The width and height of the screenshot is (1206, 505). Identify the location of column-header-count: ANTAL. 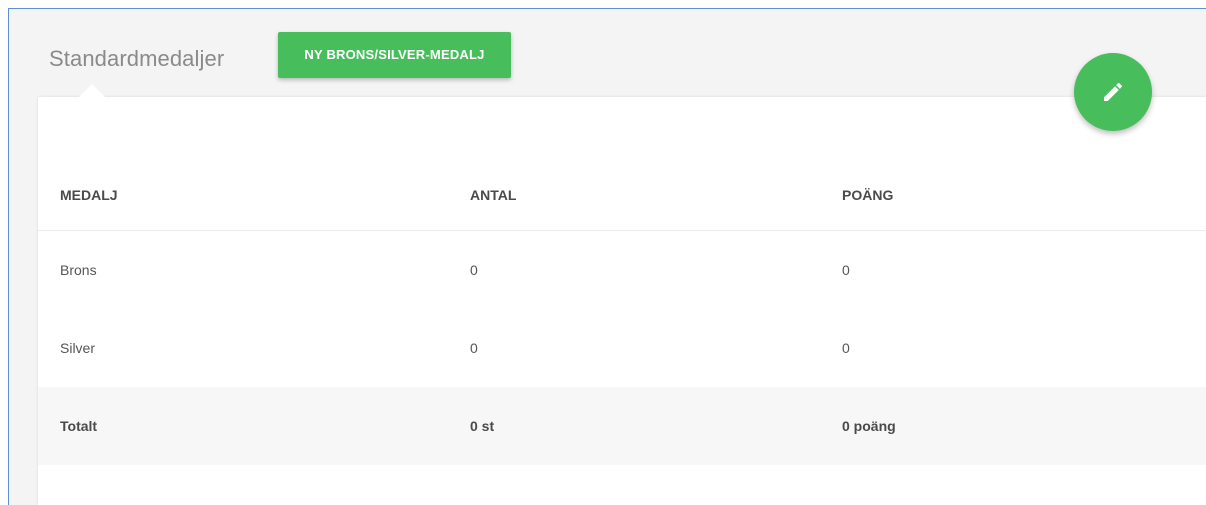
(493, 195).